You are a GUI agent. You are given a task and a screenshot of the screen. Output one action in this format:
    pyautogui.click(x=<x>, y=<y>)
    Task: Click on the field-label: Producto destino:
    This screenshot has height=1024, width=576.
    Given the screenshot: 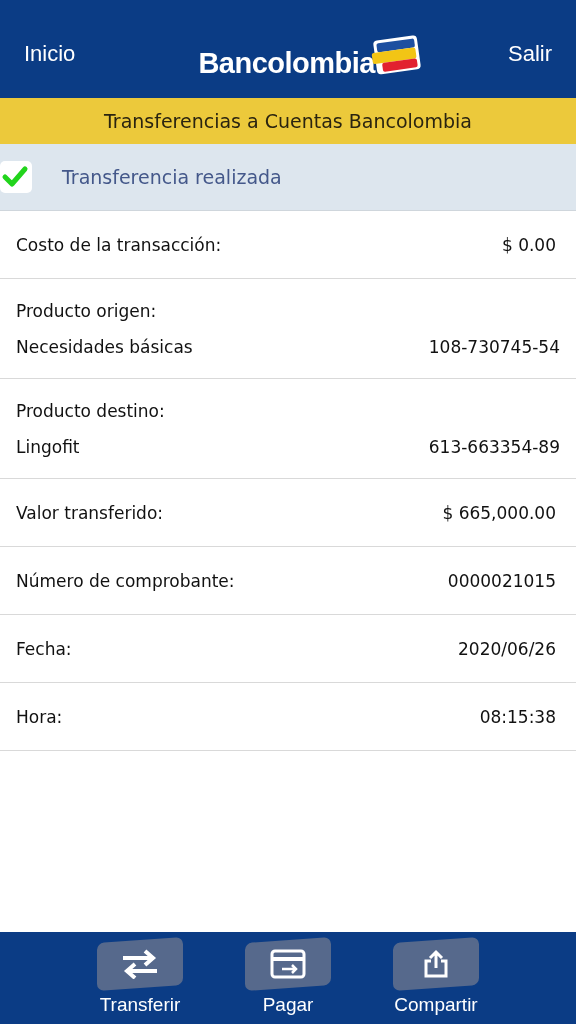 What is the action you would take?
    pyautogui.click(x=91, y=410)
    